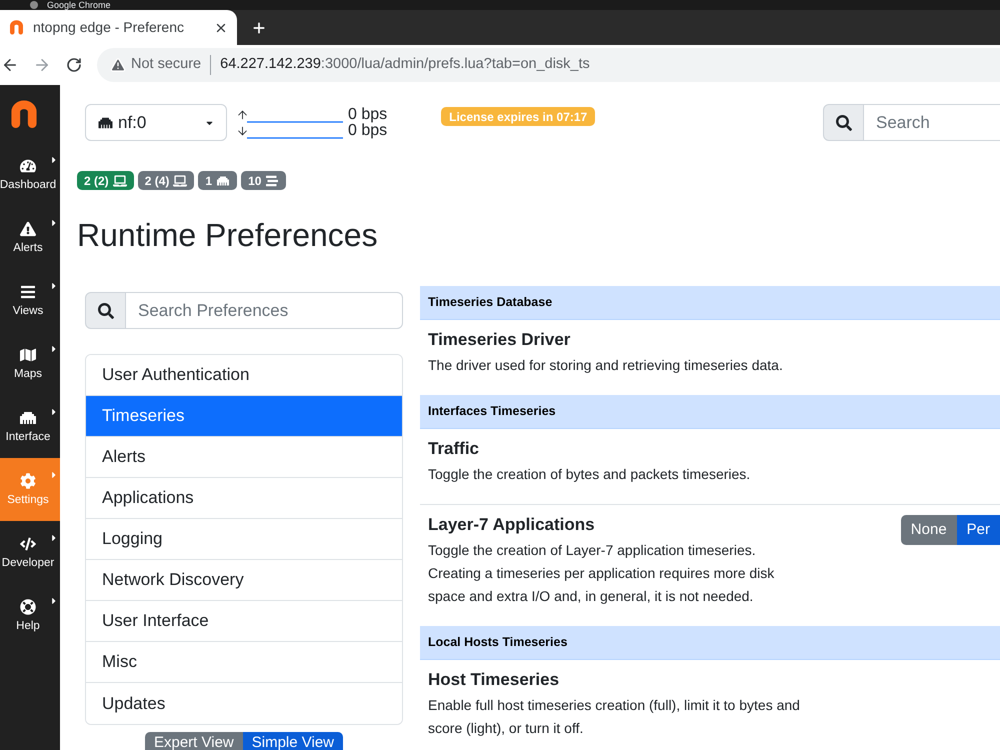  What do you see at coordinates (710, 412) in the screenshot?
I see `section-header: Interfaces Timeseries` at bounding box center [710, 412].